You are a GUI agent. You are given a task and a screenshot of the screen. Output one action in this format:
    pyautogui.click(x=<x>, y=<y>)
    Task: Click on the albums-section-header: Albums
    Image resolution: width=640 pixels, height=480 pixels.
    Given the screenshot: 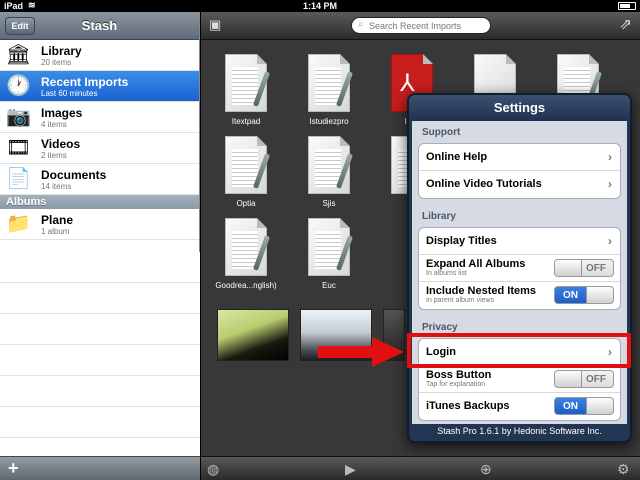 What is the action you would take?
    pyautogui.click(x=99, y=202)
    